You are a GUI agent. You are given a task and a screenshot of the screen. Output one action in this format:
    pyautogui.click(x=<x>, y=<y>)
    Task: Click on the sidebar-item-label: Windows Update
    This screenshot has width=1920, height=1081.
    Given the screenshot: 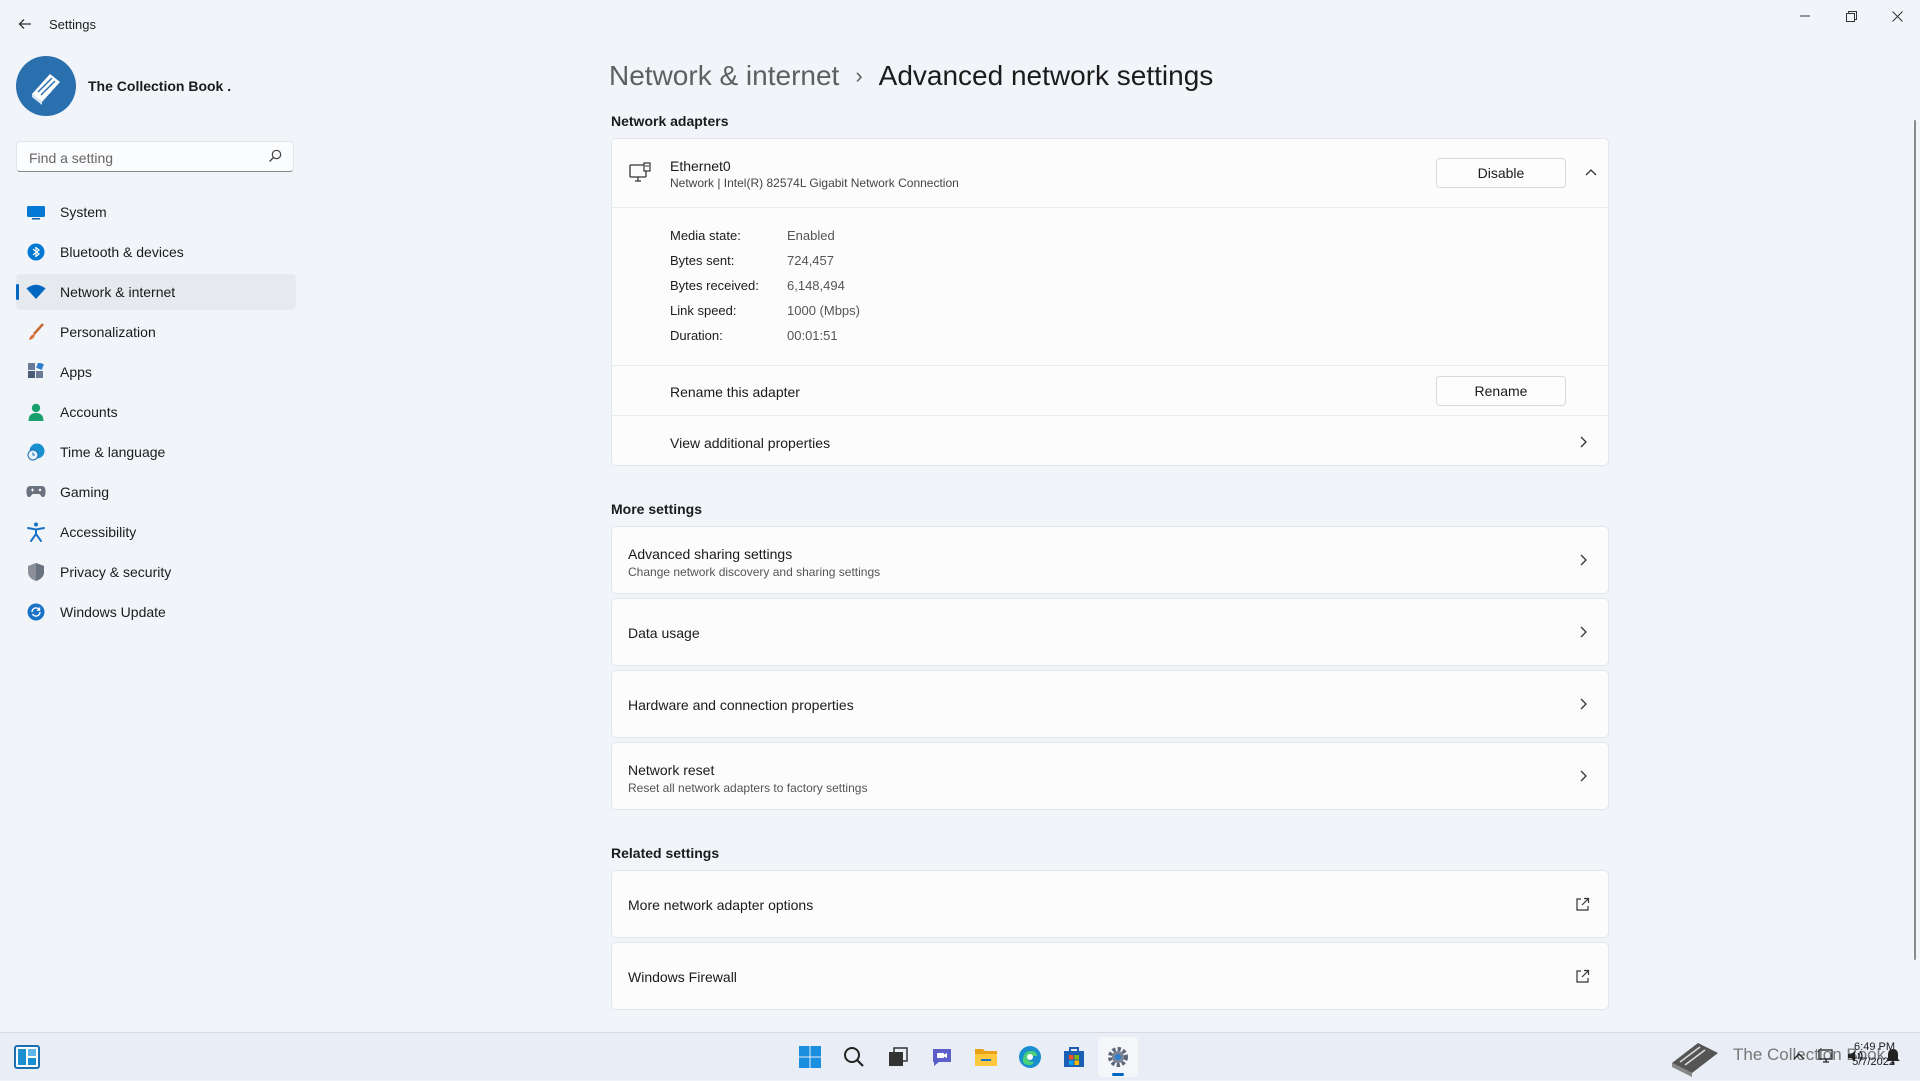 What is the action you would take?
    pyautogui.click(x=113, y=612)
    